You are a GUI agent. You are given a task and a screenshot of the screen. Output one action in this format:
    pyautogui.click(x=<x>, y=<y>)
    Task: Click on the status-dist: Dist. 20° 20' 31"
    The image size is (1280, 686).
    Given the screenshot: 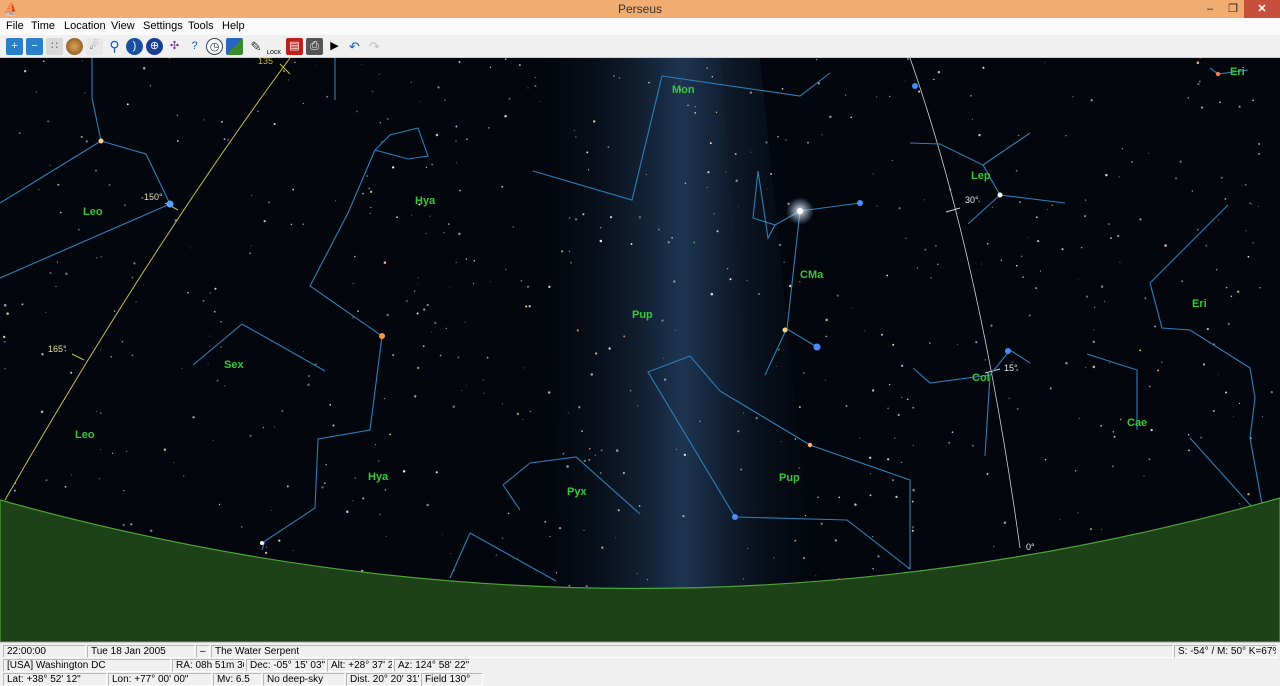 What is the action you would take?
    pyautogui.click(x=383, y=679)
    